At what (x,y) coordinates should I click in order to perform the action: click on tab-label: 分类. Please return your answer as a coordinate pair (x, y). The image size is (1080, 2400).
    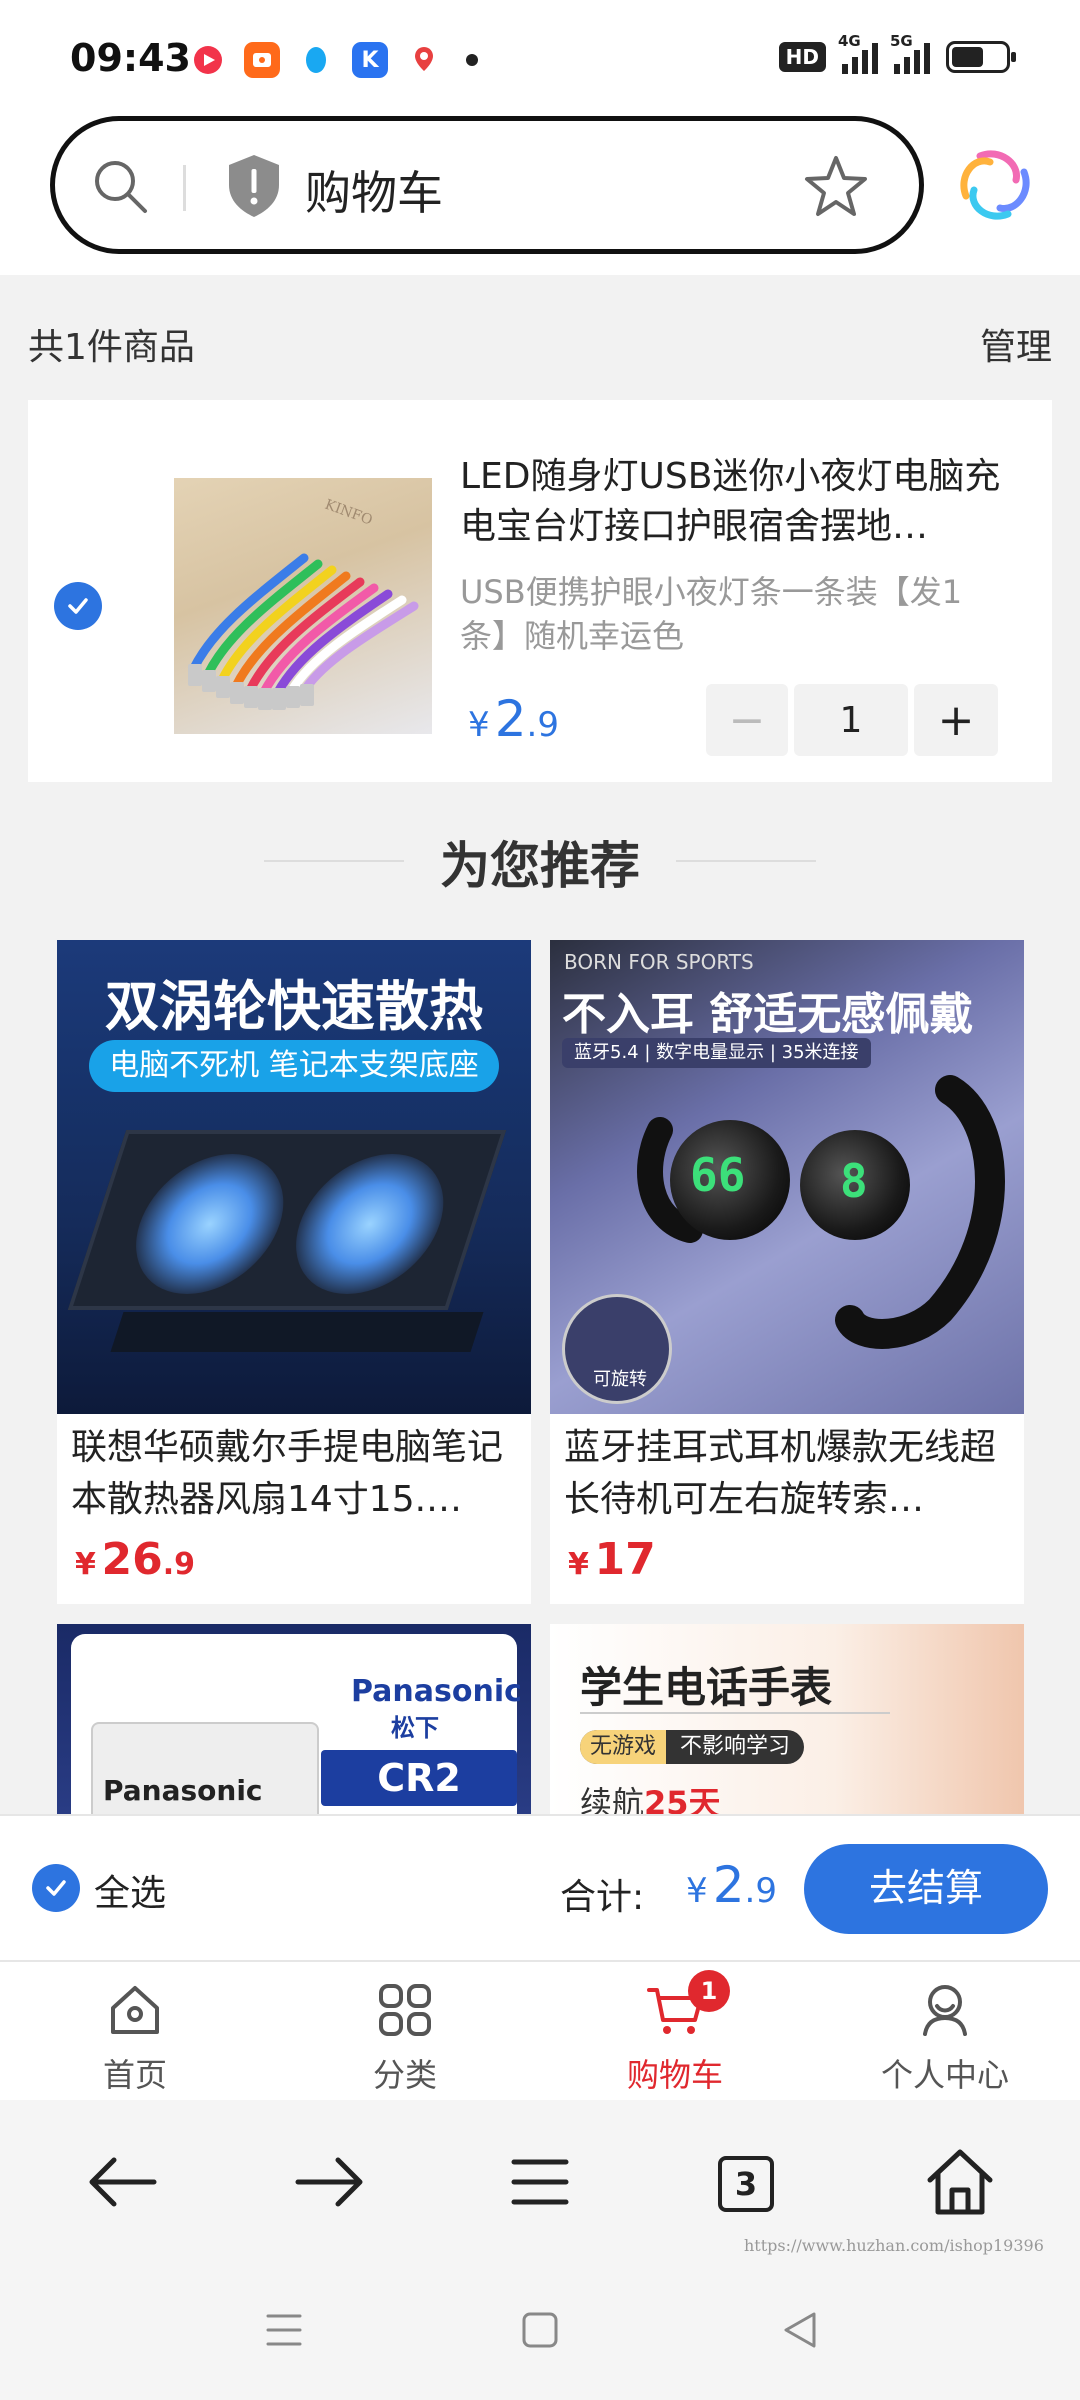
    Looking at the image, I should click on (404, 2075).